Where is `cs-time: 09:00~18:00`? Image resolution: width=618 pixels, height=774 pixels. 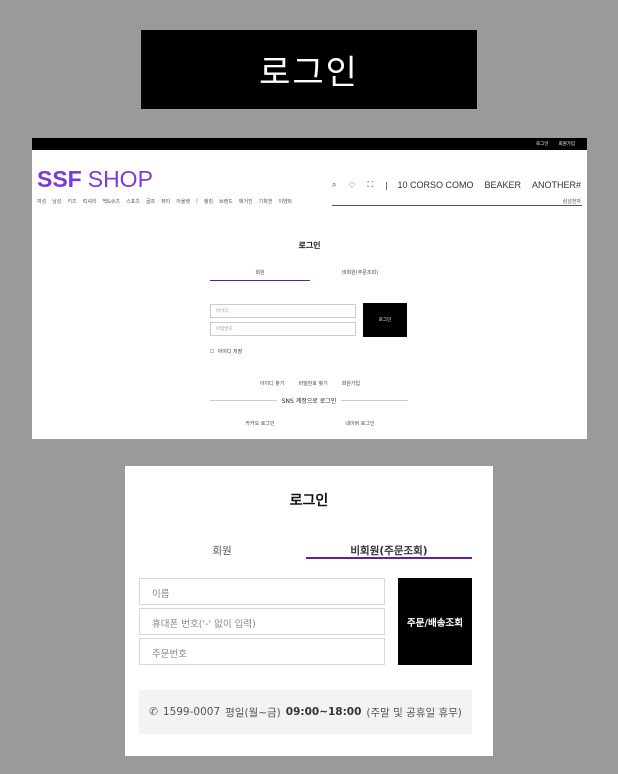
cs-time: 09:00~18:00 is located at coordinates (323, 712).